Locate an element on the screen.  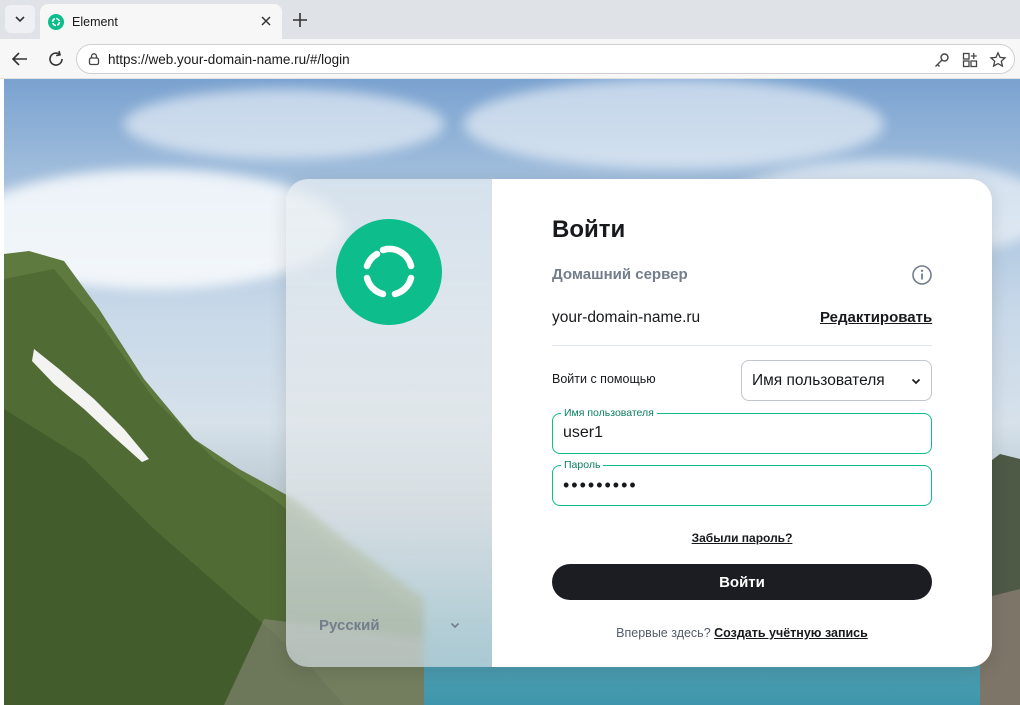
reload-icon is located at coordinates (56, 58).